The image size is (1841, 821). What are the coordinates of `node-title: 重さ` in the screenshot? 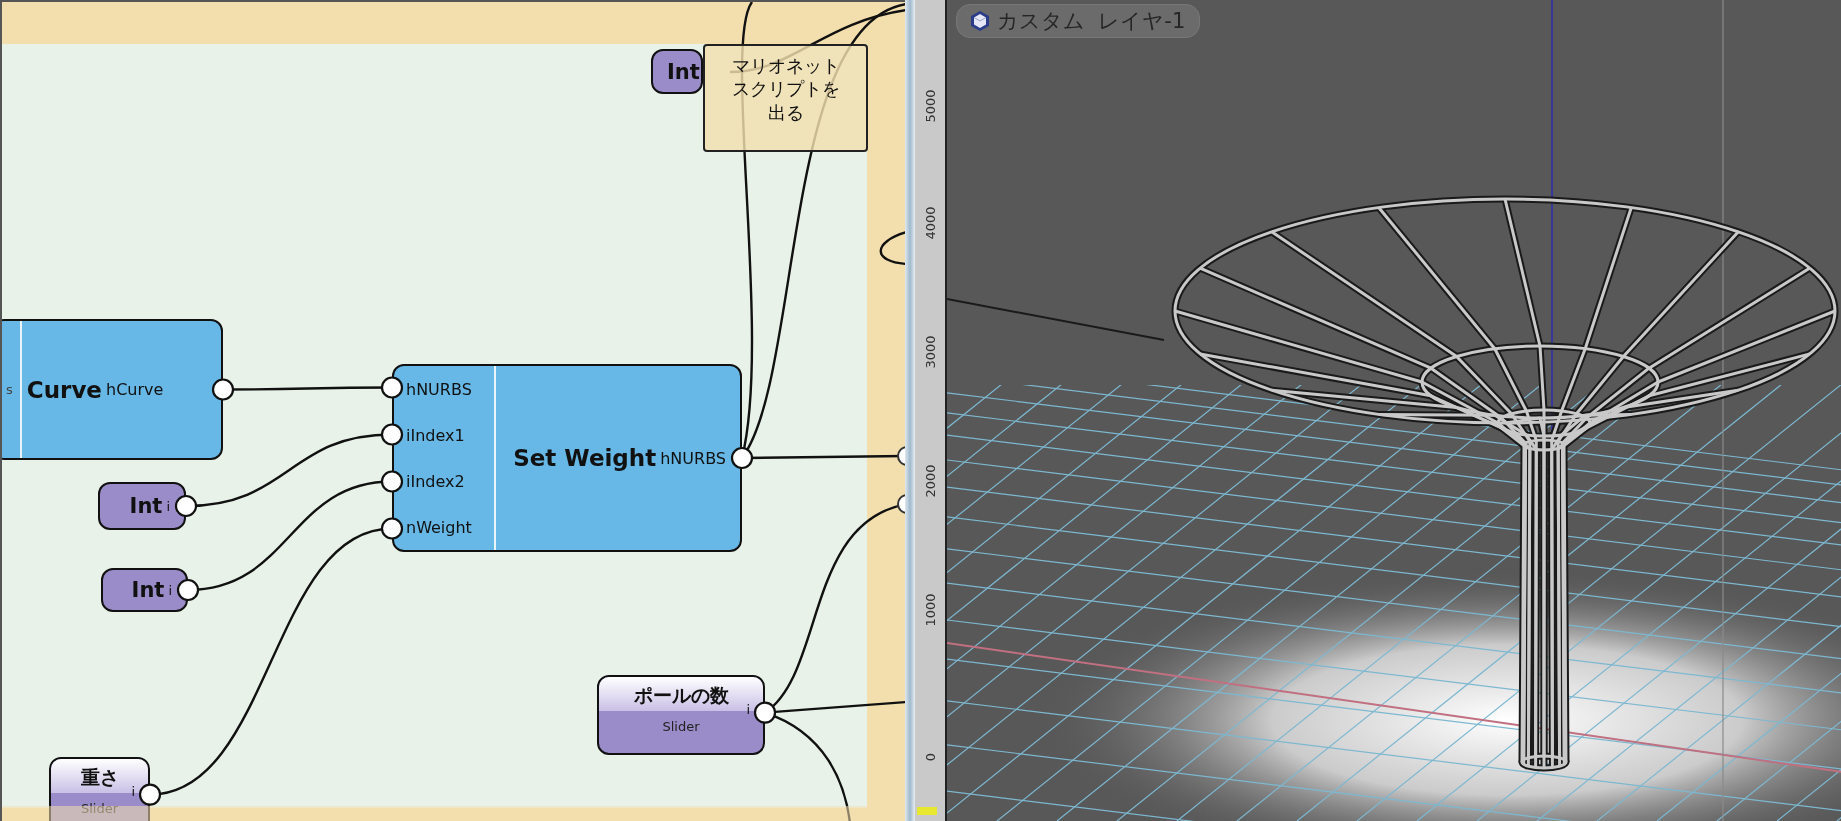 It's located at (99, 777).